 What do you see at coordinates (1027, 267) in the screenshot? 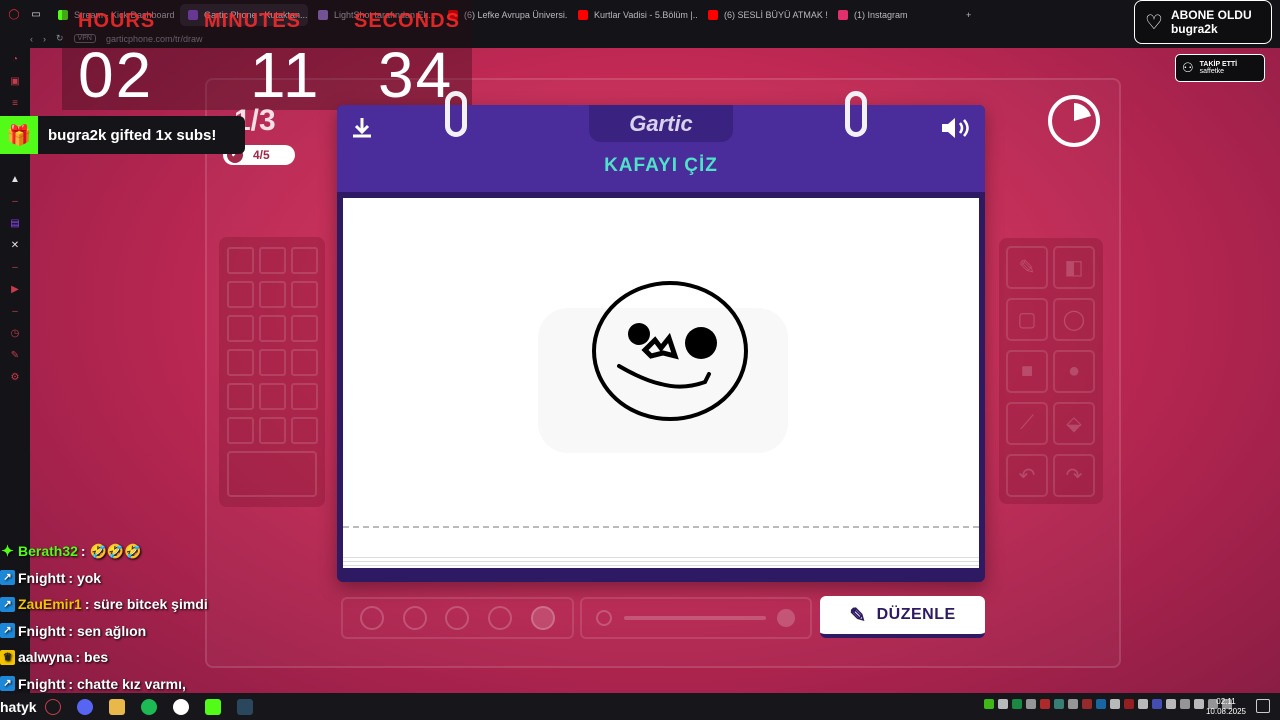
I see `pencil-tool-icon: ✎` at bounding box center [1027, 267].